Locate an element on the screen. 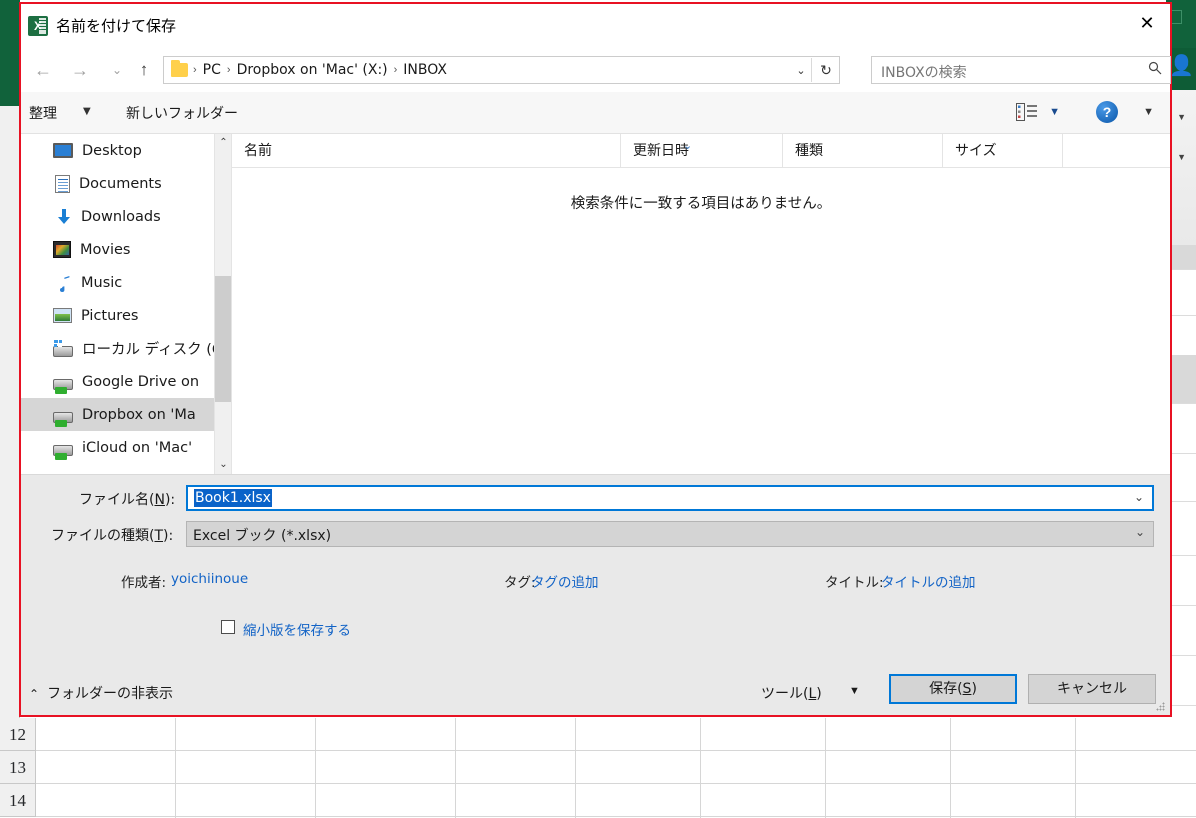  local-disk-icon is located at coordinates (63, 348).